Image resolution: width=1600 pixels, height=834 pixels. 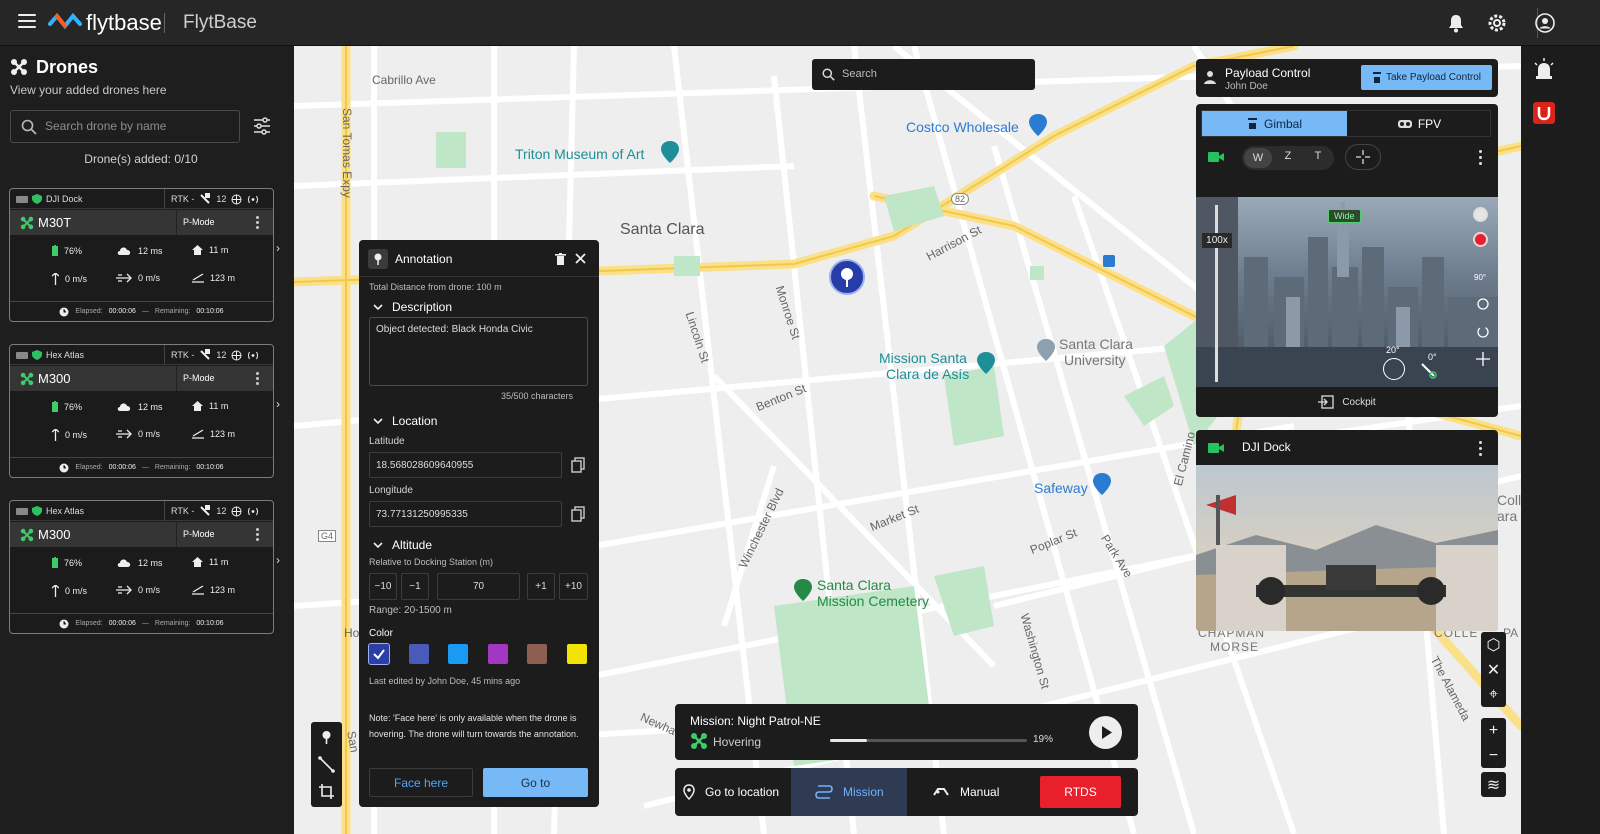 I want to click on drone-search-input, so click(x=140, y=126).